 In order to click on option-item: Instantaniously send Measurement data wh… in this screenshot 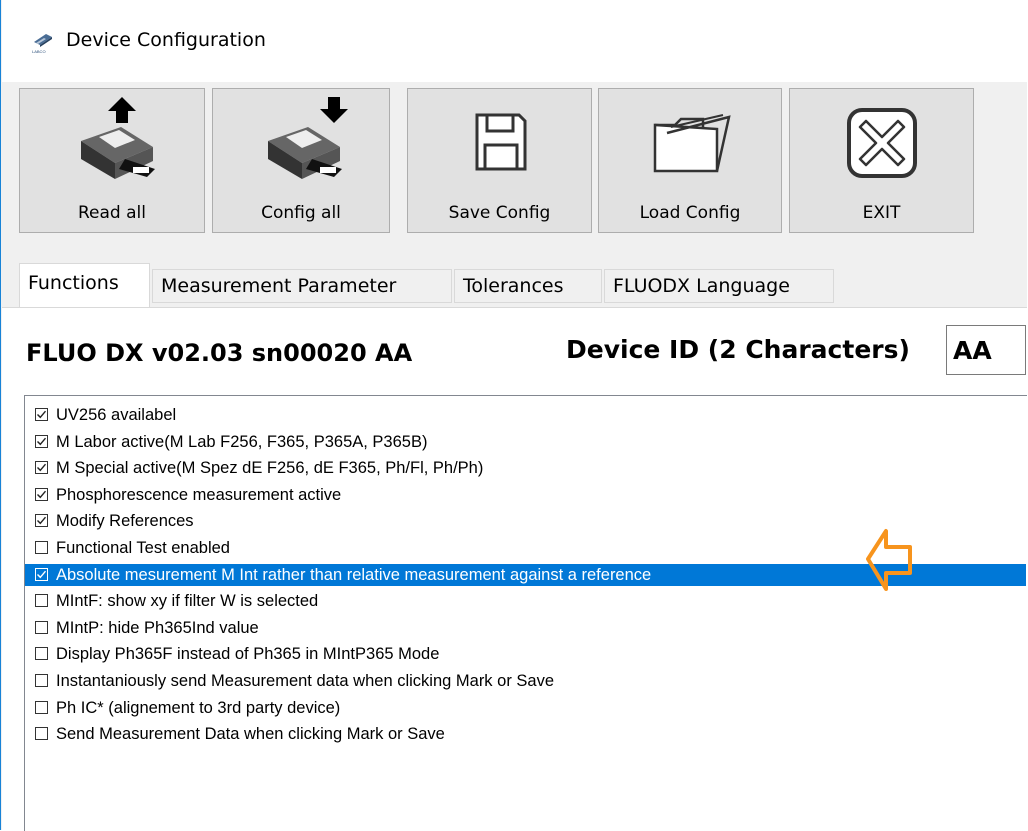, I will do `click(525, 681)`.